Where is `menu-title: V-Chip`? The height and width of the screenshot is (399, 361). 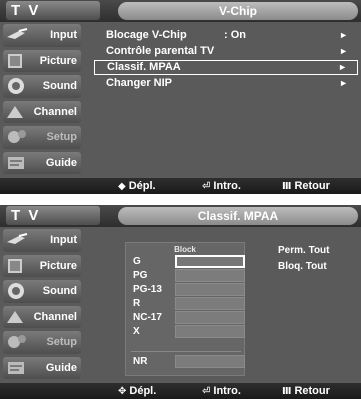
menu-title: V-Chip is located at coordinates (238, 11).